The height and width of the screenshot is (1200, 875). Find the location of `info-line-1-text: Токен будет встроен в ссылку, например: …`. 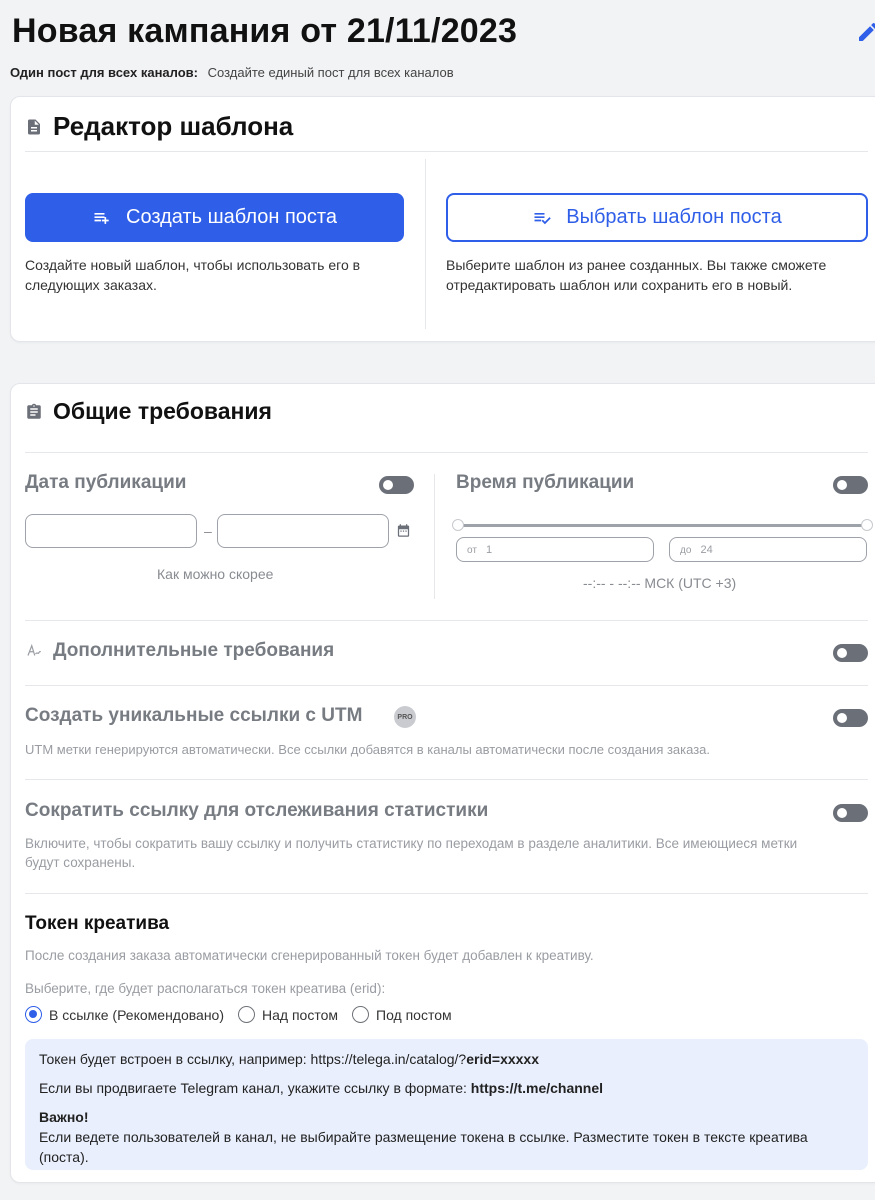

info-line-1-text: Токен будет встроен в ссылку, например: … is located at coordinates (253, 1059).